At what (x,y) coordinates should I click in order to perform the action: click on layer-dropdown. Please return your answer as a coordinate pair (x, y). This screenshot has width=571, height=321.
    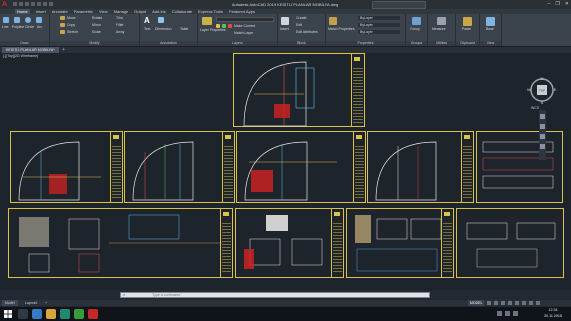
    Looking at the image, I should click on (245, 19).